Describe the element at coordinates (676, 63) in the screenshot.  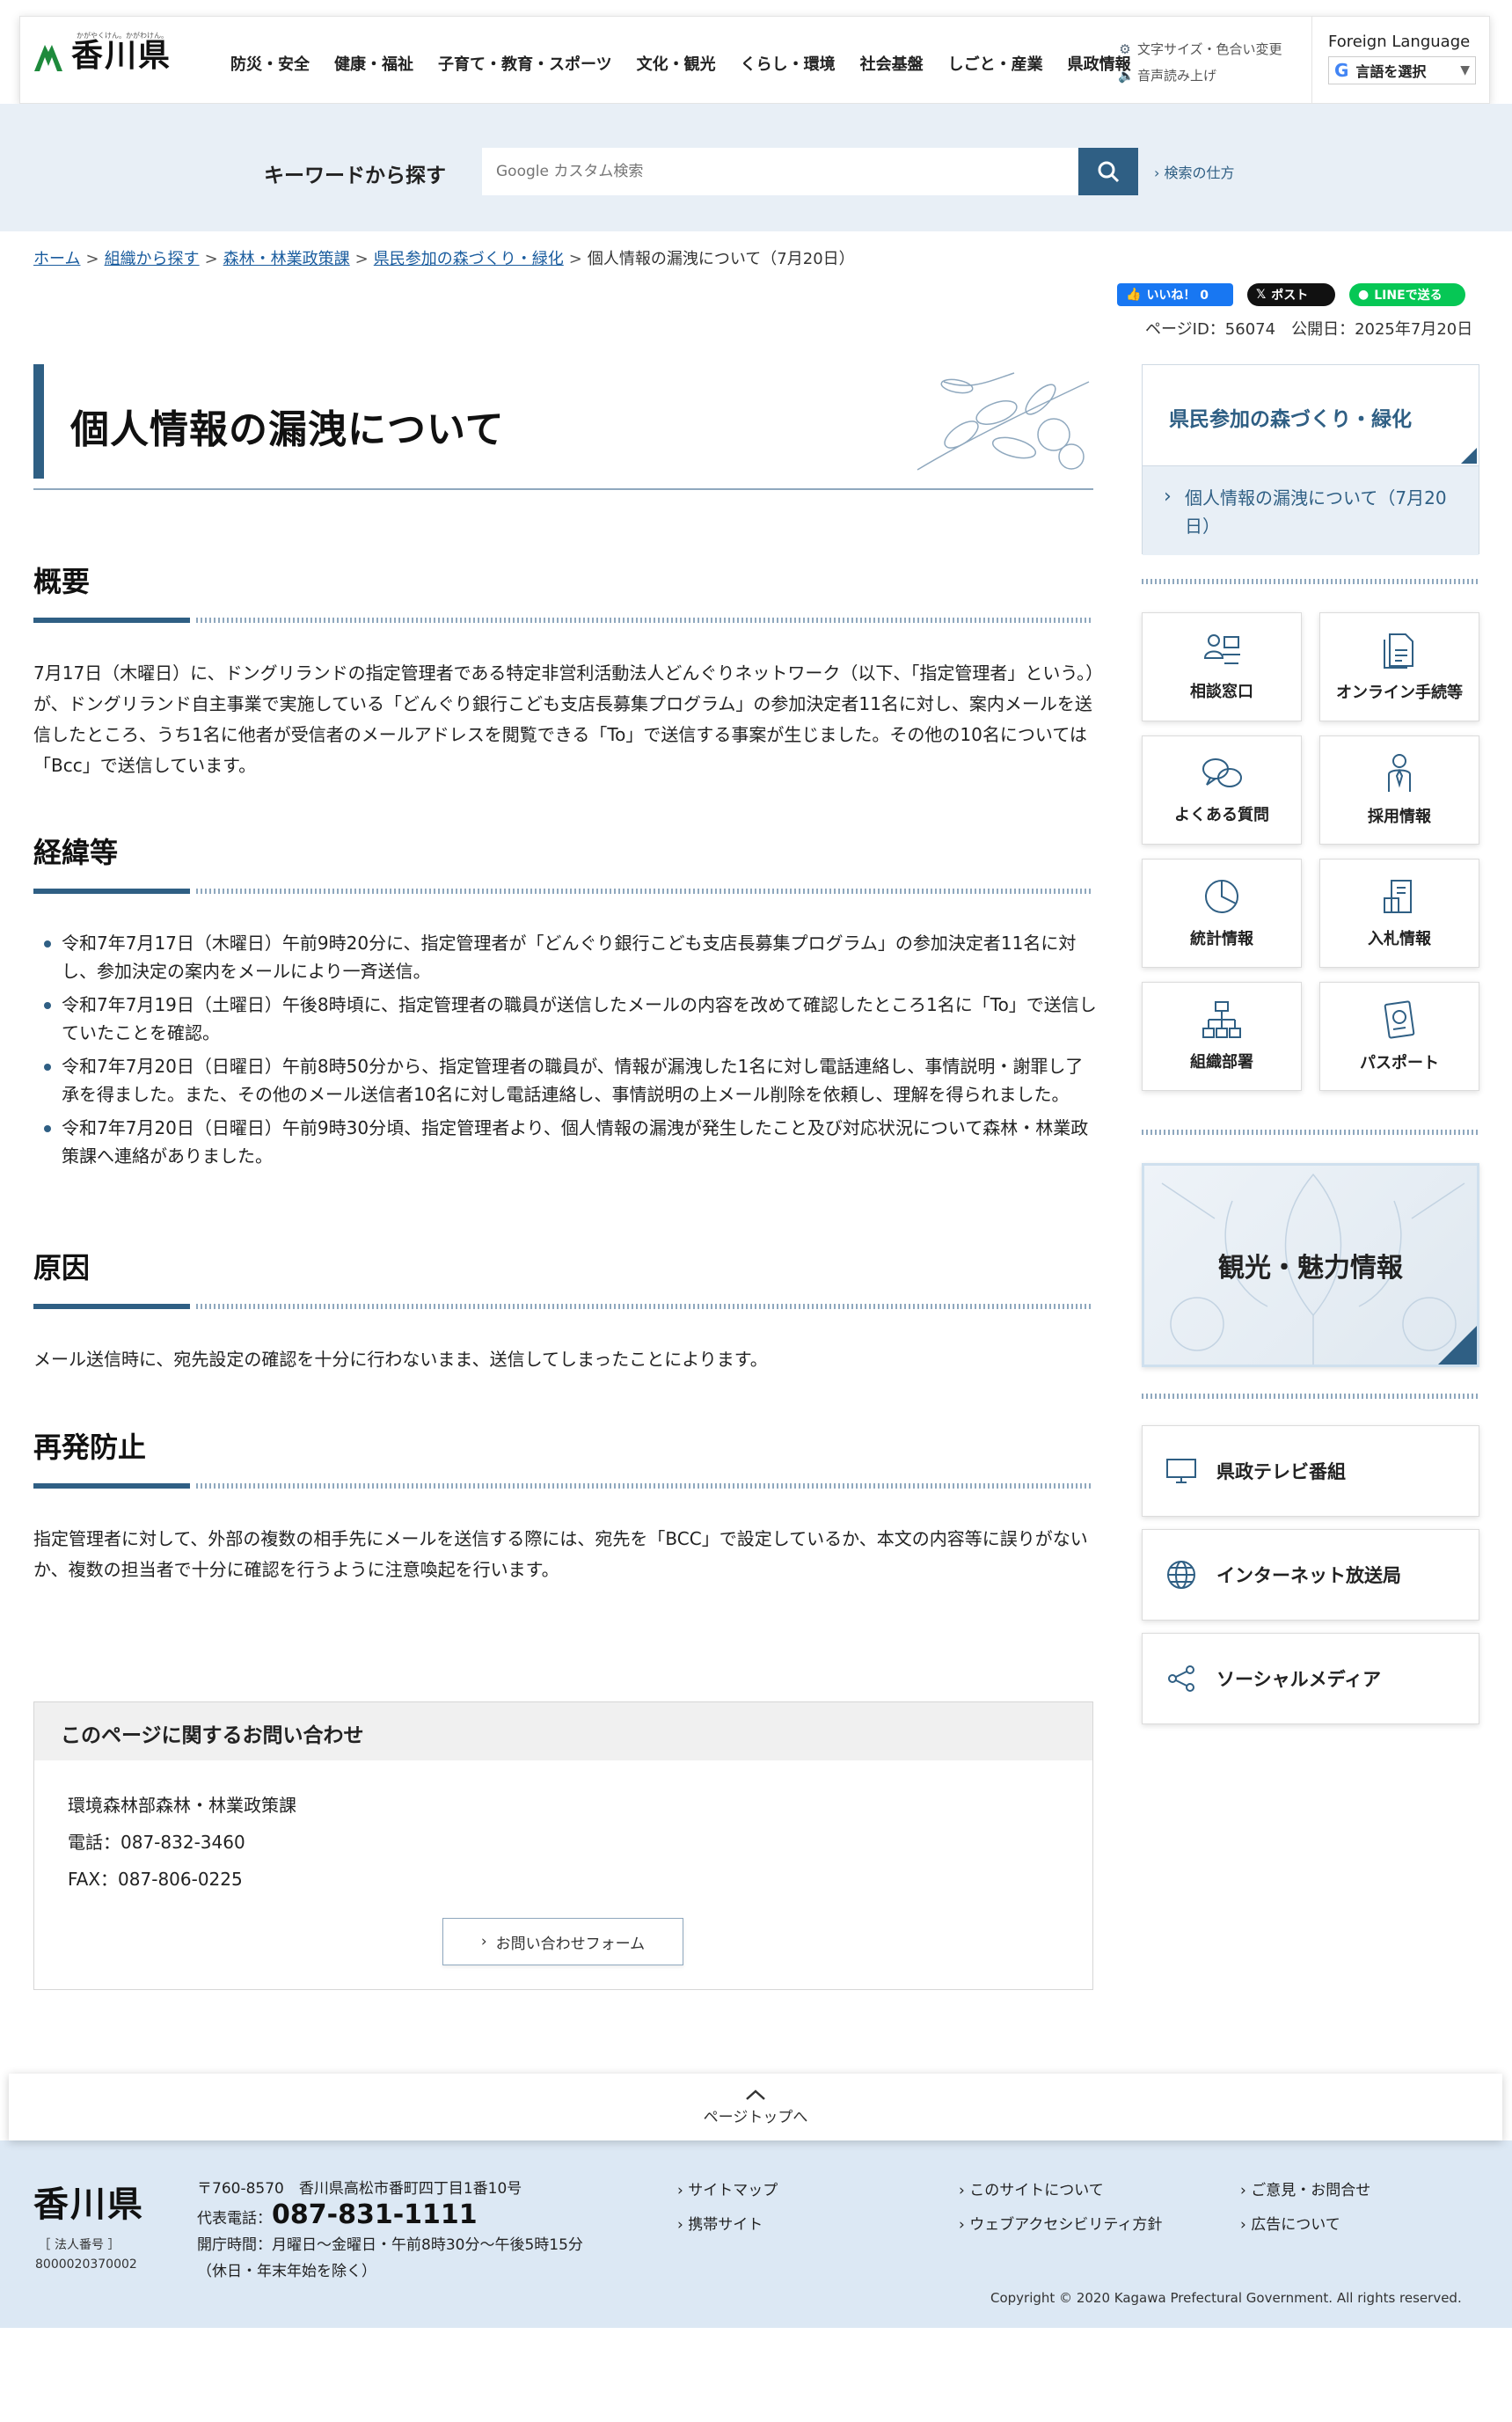
I see `nav-culture-tourism: 文化・観光` at that location.